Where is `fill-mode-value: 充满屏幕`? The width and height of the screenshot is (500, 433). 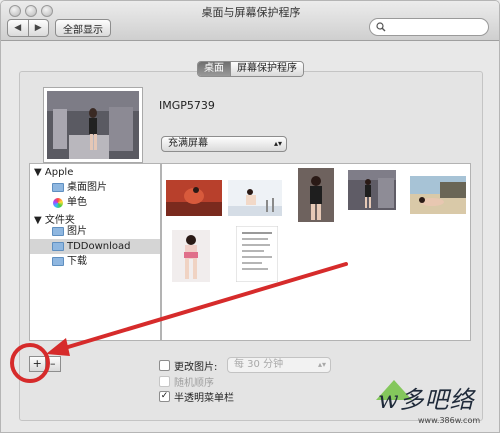
fill-mode-value: 充满屏幕 is located at coordinates (188, 143).